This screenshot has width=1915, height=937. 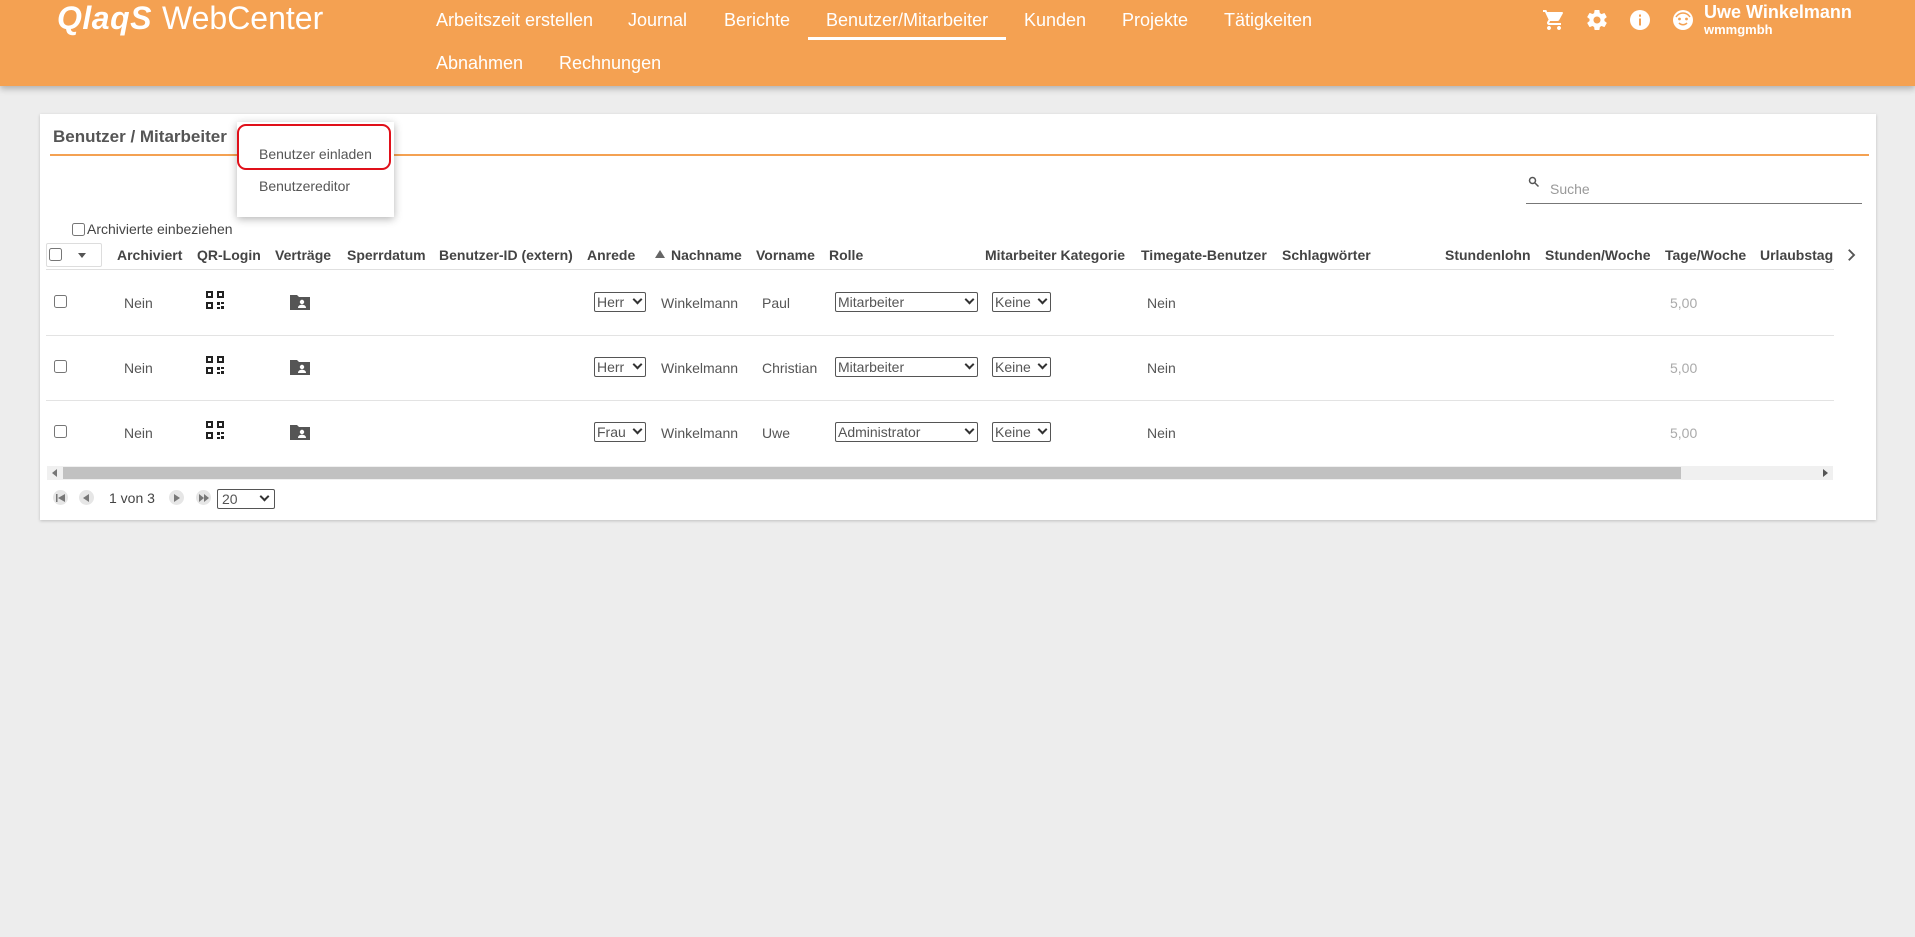 What do you see at coordinates (1700, 189) in the screenshot?
I see `search-input` at bounding box center [1700, 189].